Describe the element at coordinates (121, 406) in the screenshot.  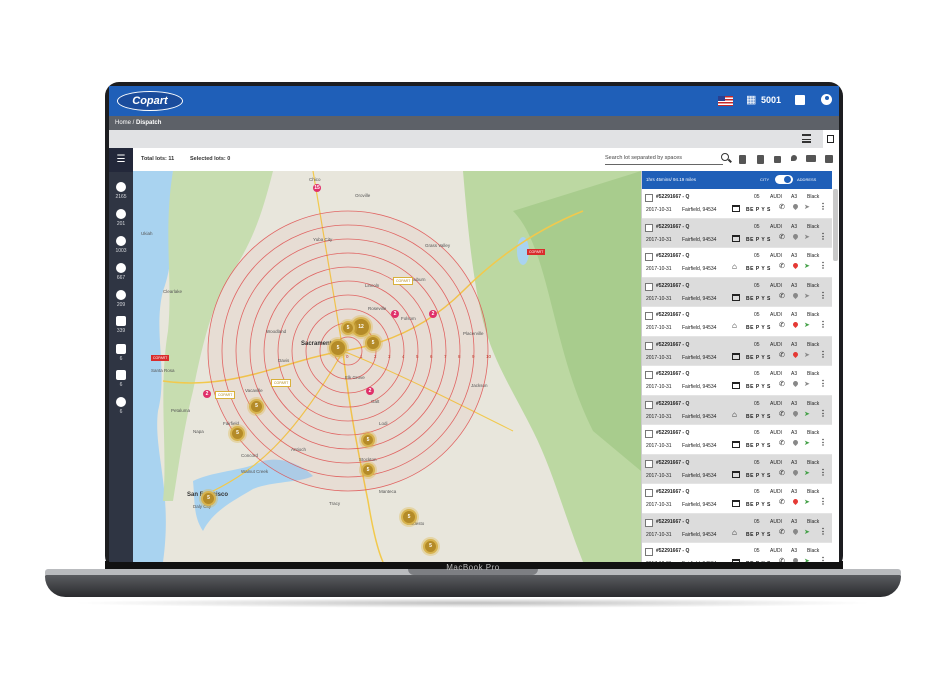
I see `sidebar-item-no-location: 6` at that location.